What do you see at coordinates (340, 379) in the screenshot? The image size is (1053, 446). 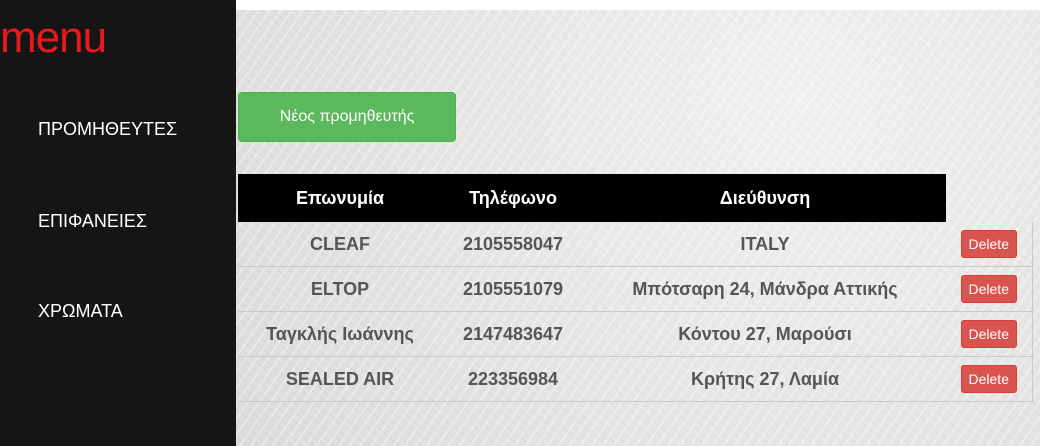 I see `cell-name: SEALED AIR` at bounding box center [340, 379].